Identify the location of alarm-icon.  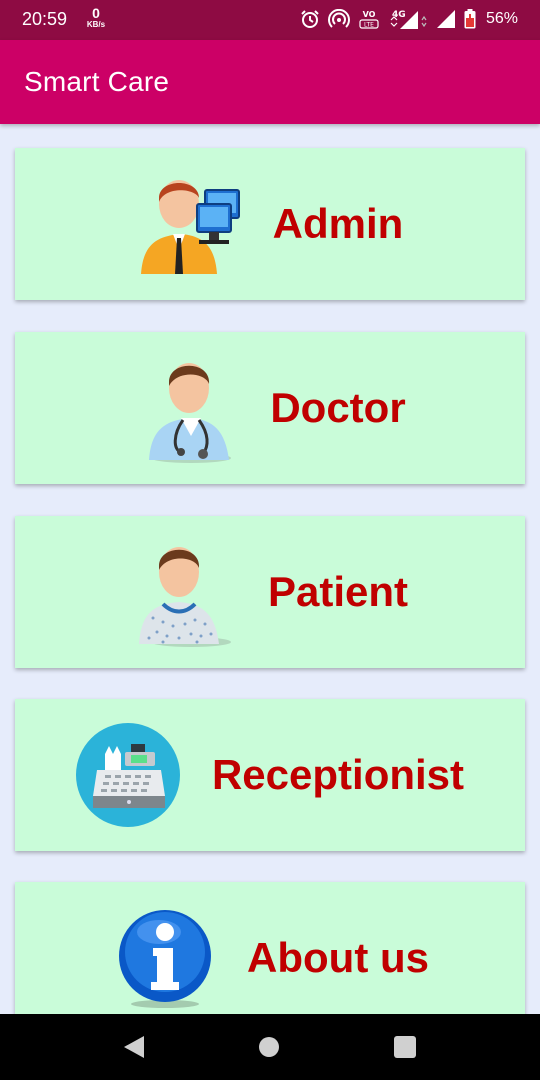
(310, 19).